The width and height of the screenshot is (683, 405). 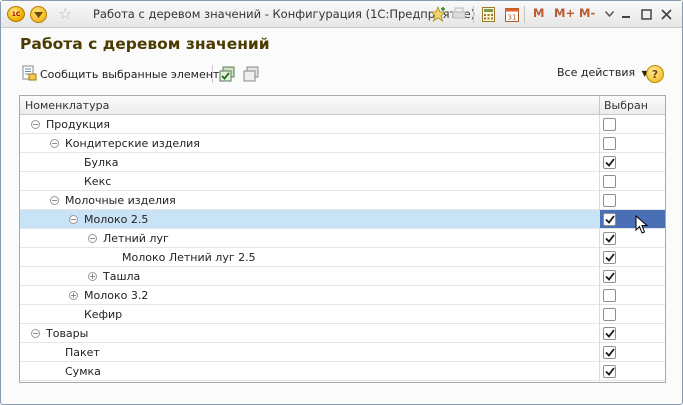 I want to click on calculator-icon, so click(x=488, y=14).